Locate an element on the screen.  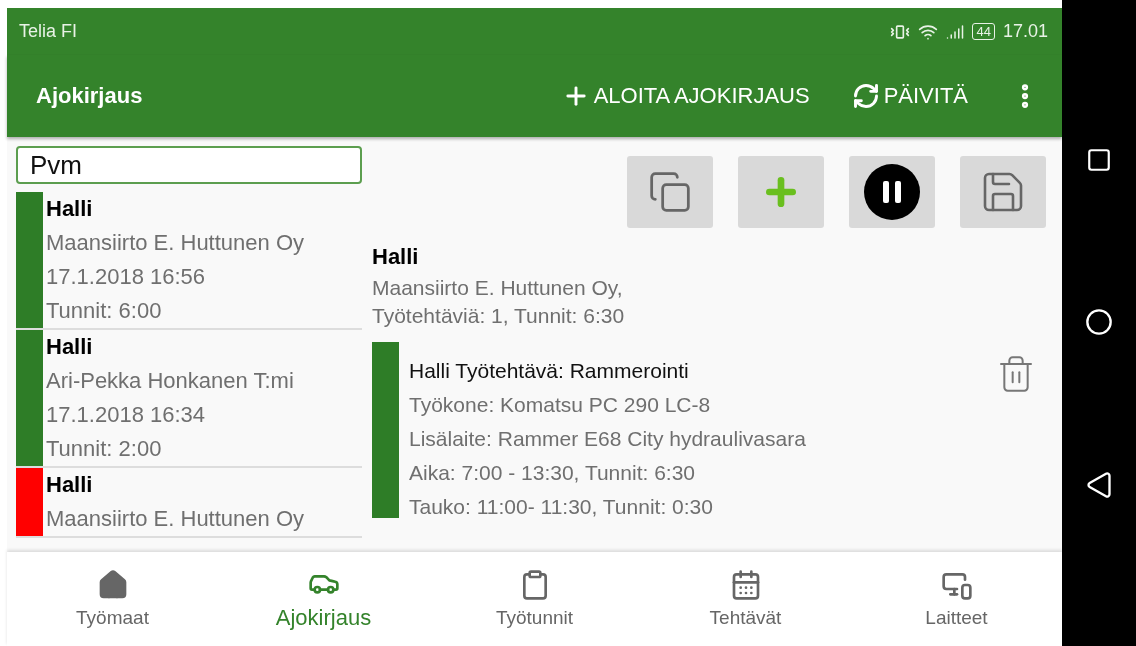
entry-company: Ari-Pekka Honkanen T:mi is located at coordinates (170, 381).